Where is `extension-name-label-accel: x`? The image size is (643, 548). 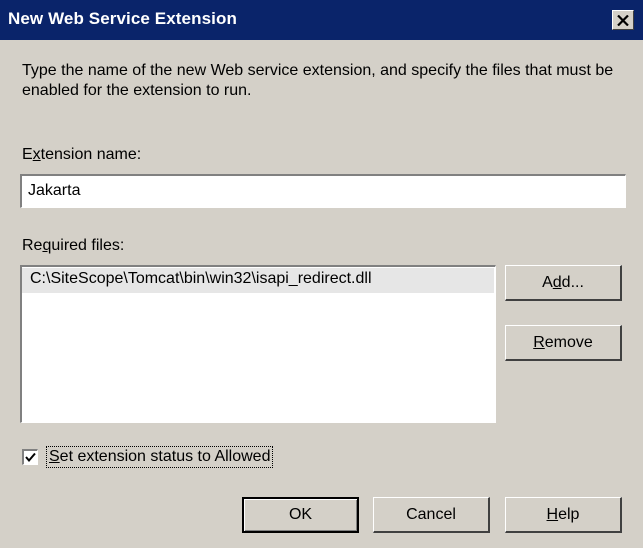
extension-name-label-accel: x is located at coordinates (36, 154).